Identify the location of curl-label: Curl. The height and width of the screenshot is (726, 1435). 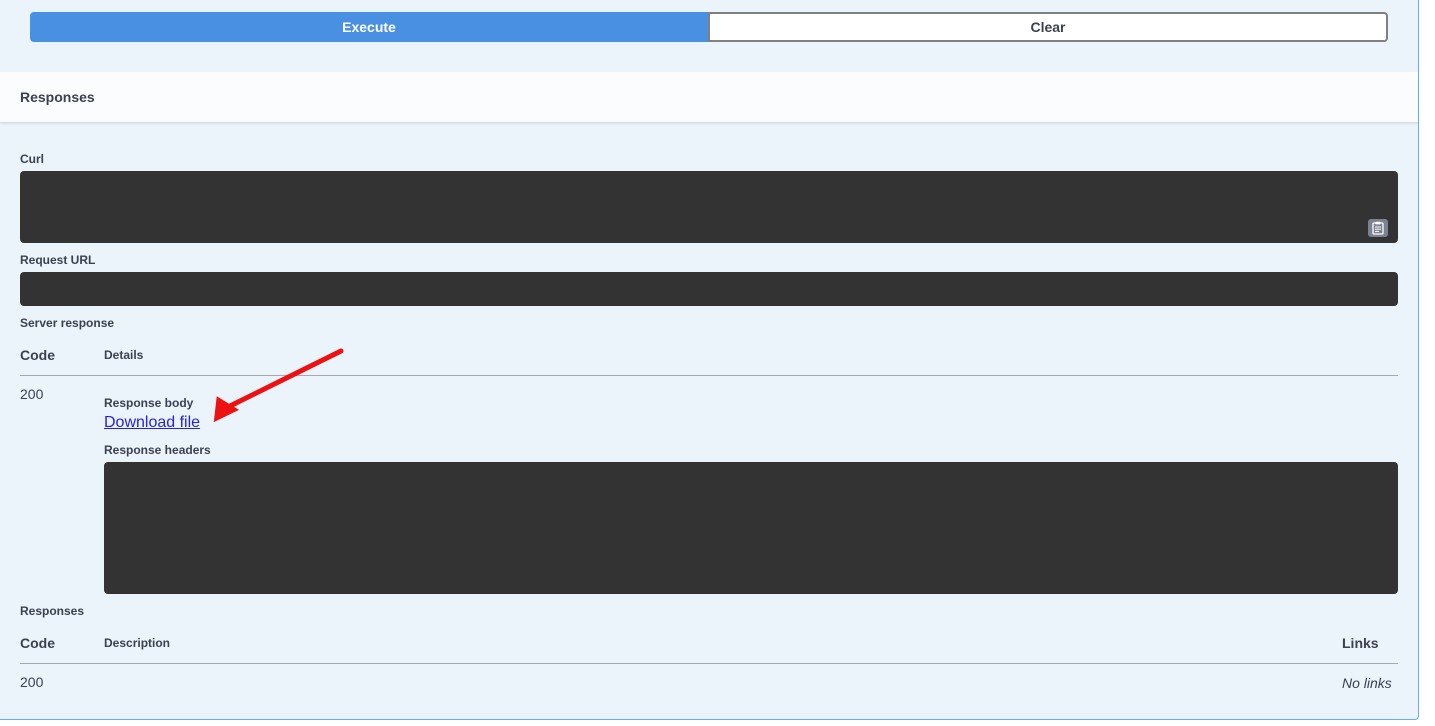
(32, 159).